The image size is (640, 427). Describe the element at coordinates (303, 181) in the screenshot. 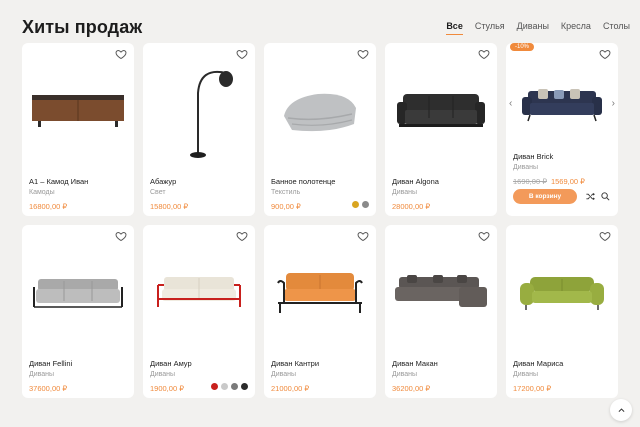

I see `product-name: Банное полотенце` at that location.